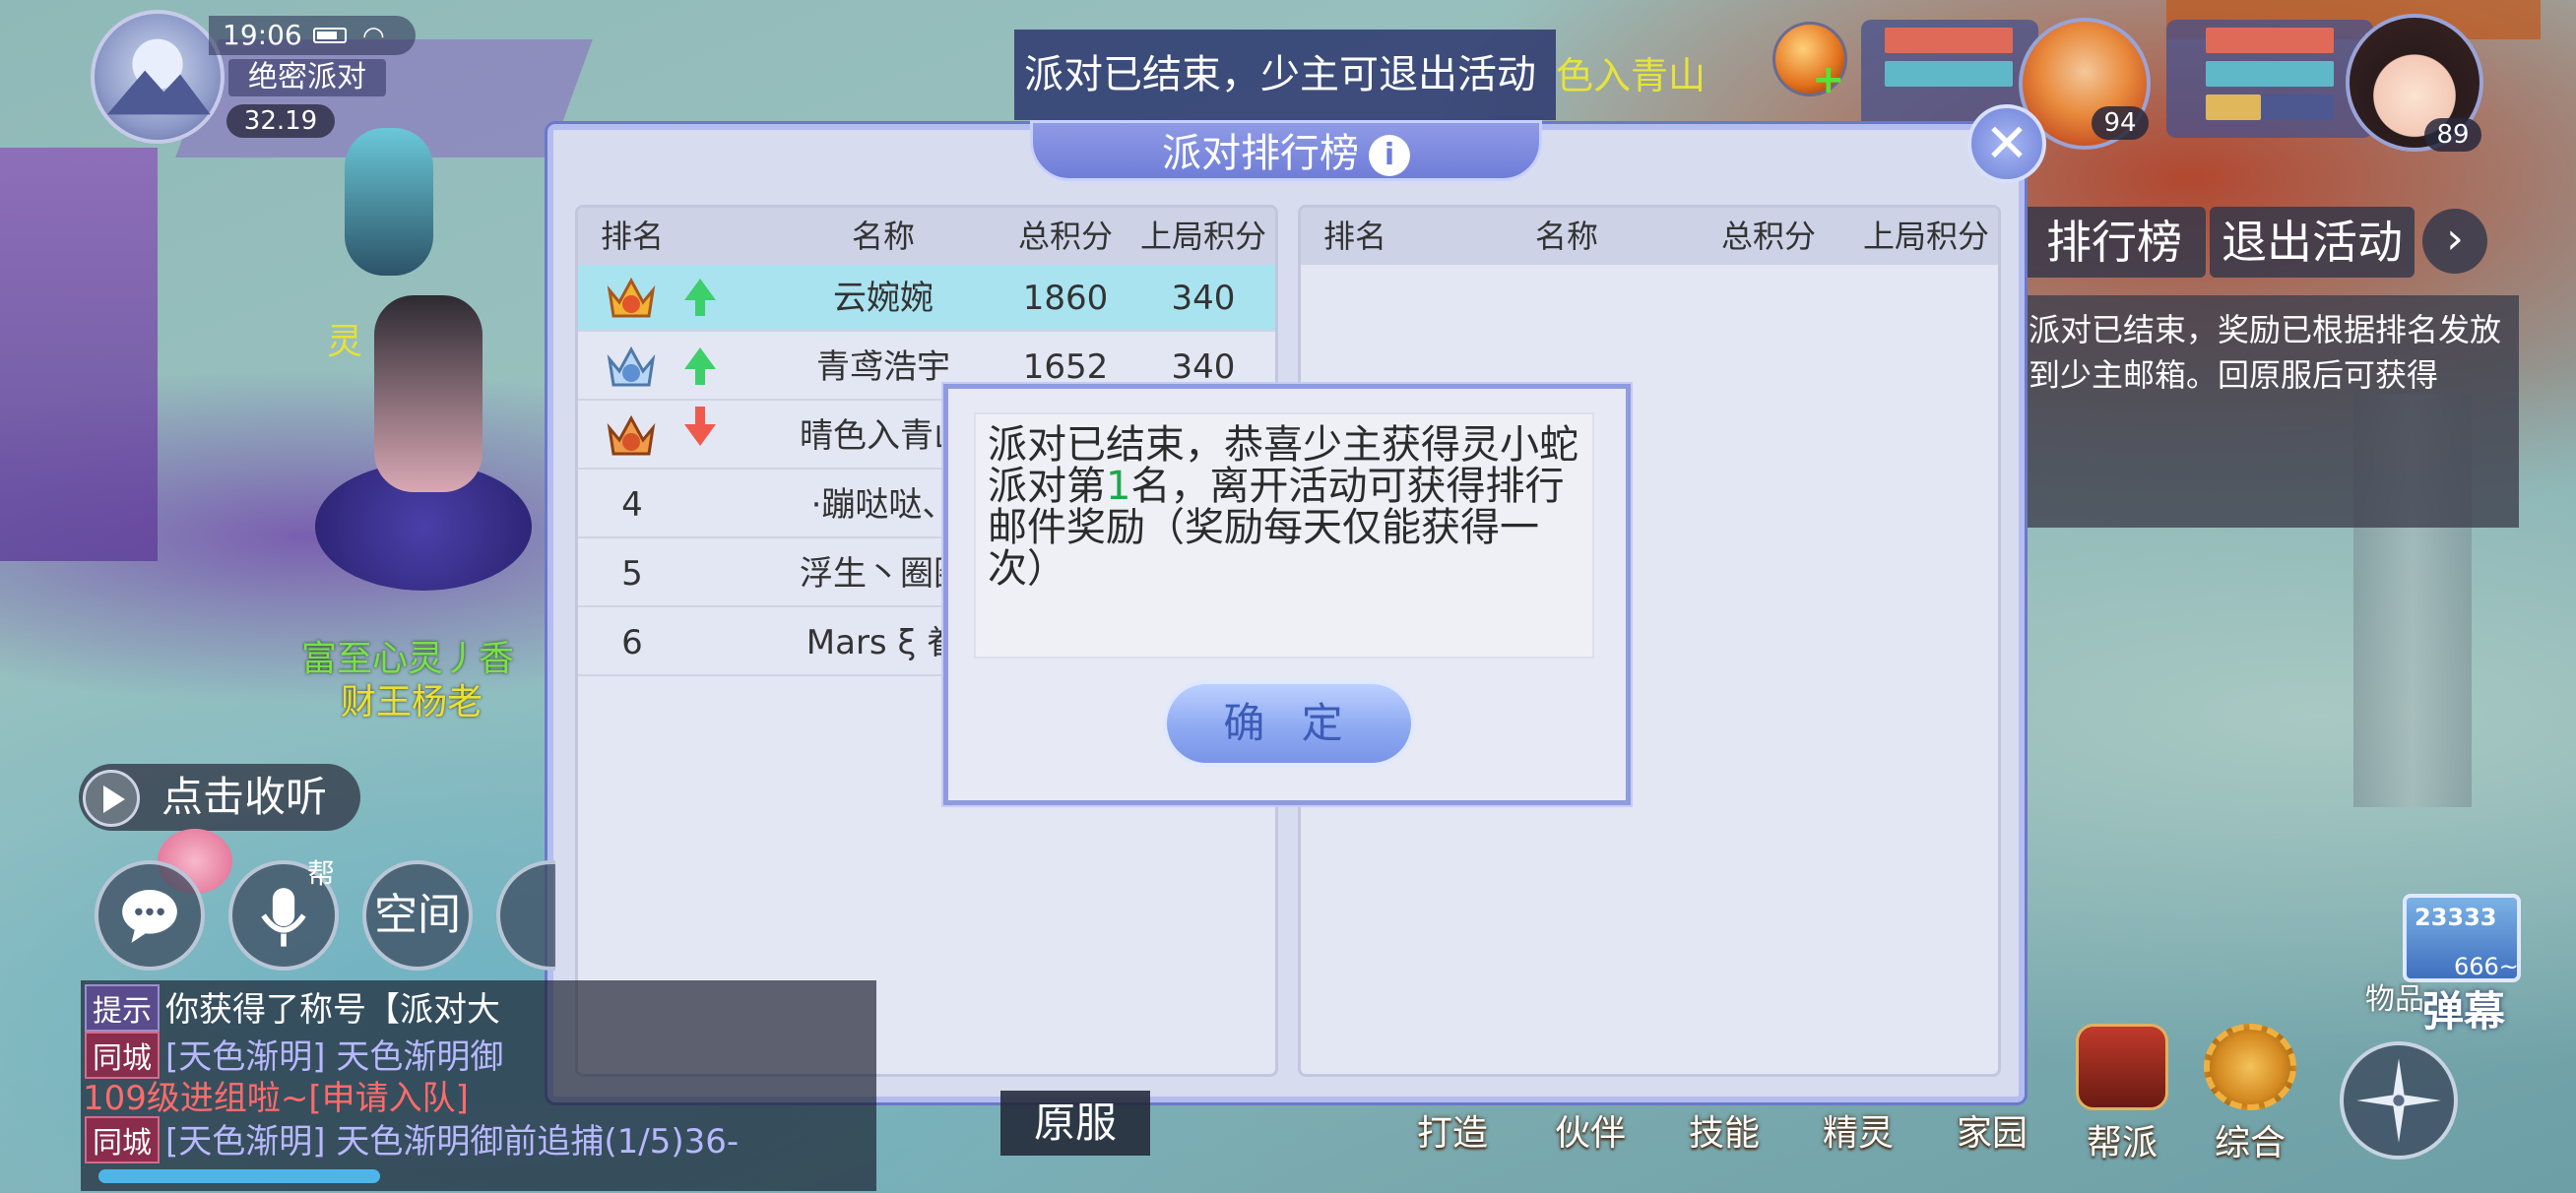 This screenshot has height=1193, width=2576. Describe the element at coordinates (1949, 40) in the screenshot. I see `teammate-hp-bar` at that location.